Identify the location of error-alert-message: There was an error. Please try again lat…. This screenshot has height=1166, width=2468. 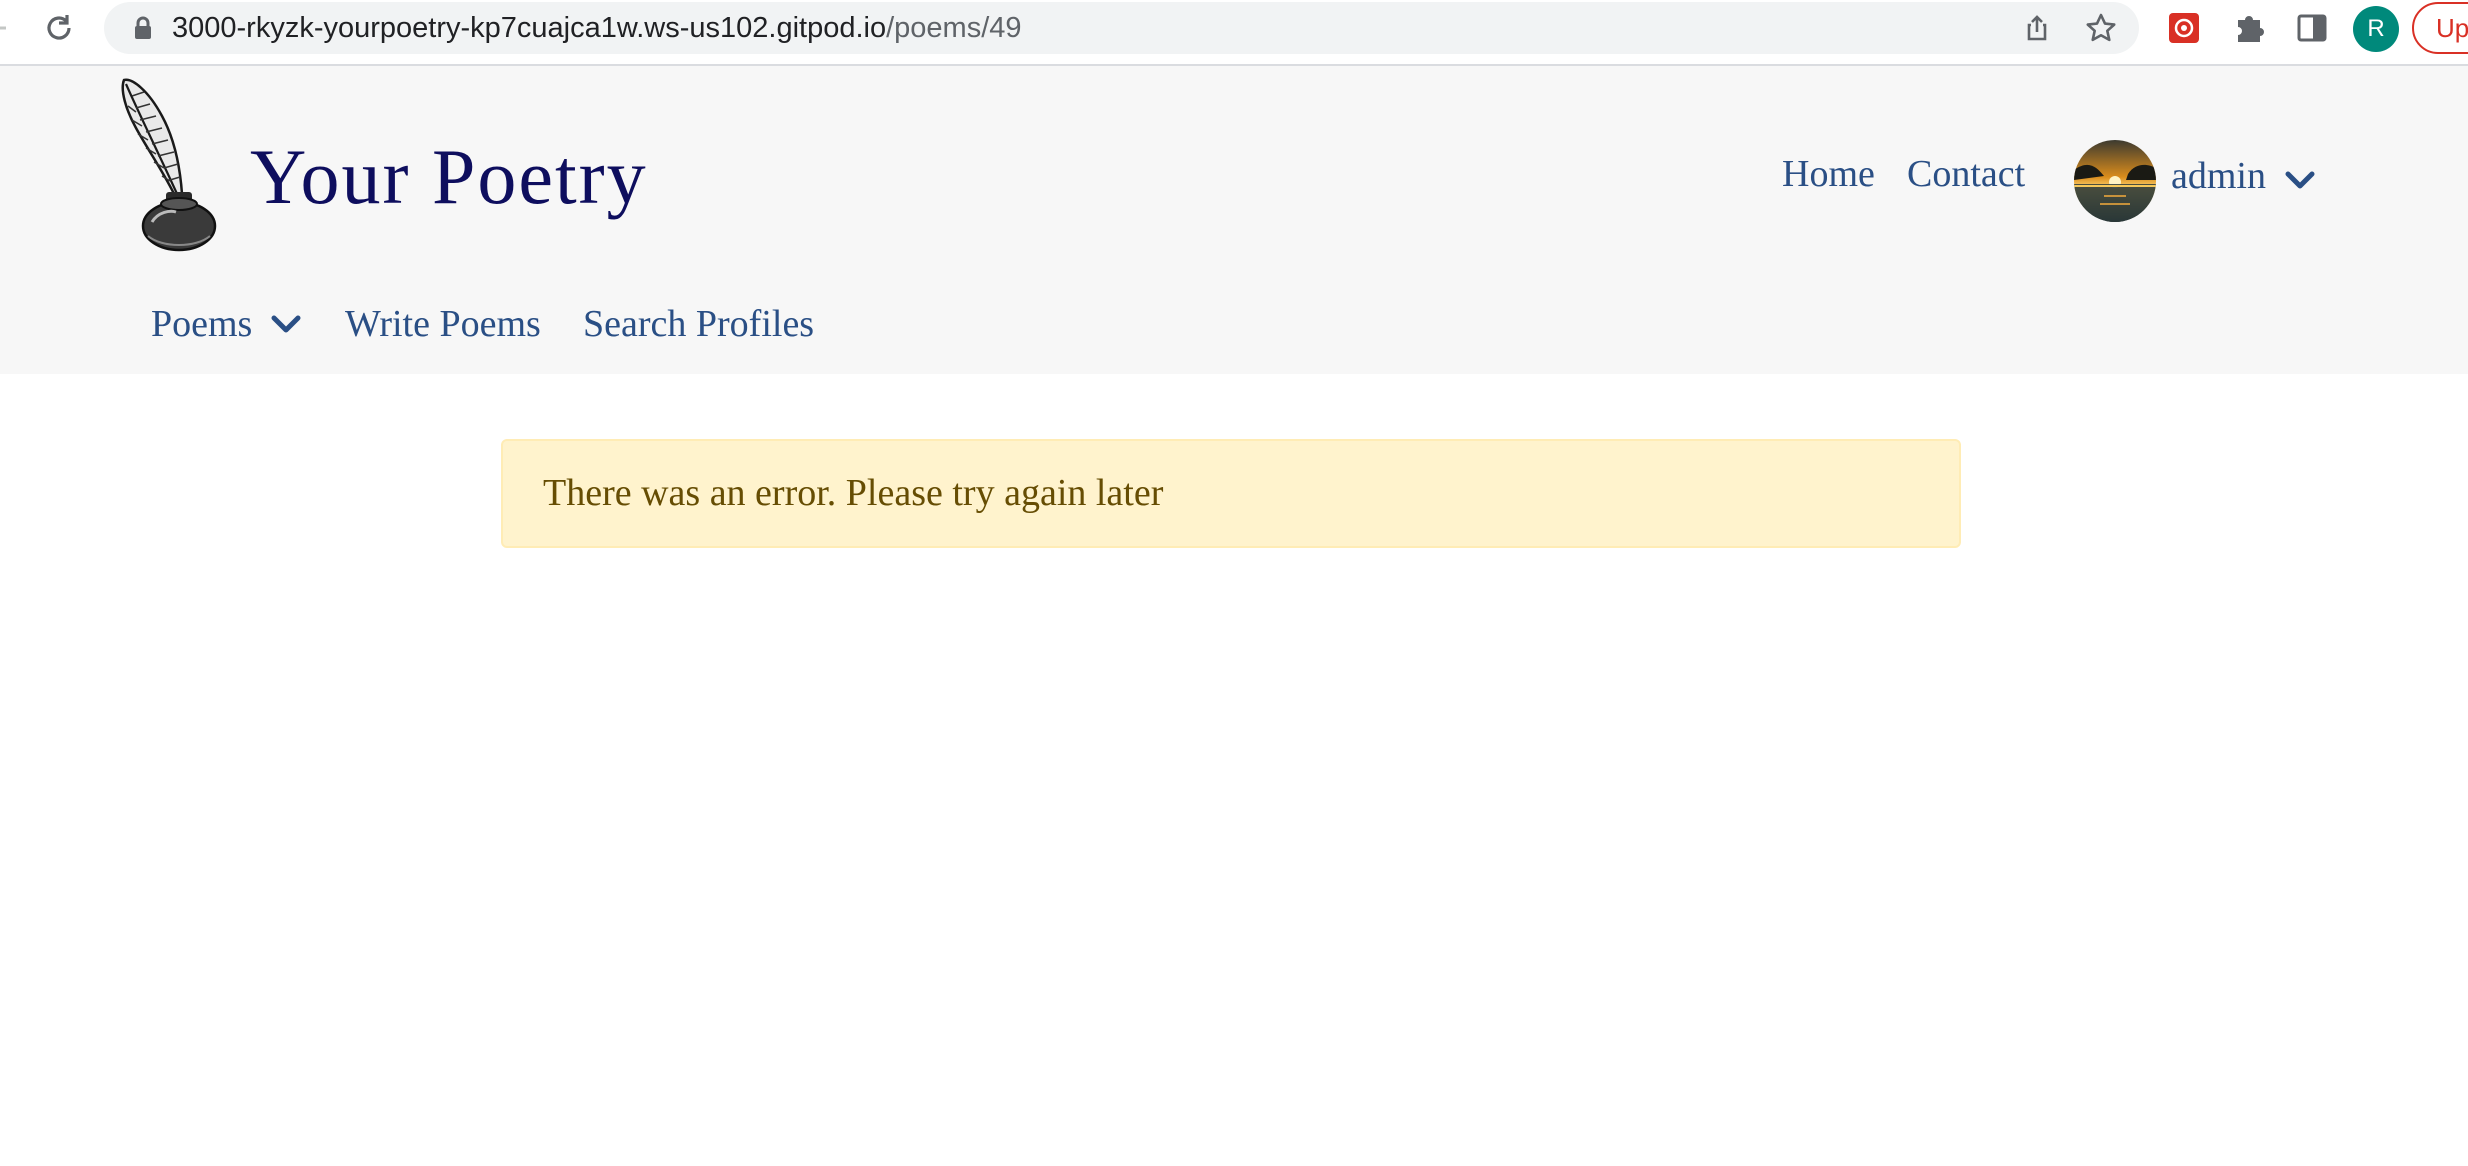
(853, 493).